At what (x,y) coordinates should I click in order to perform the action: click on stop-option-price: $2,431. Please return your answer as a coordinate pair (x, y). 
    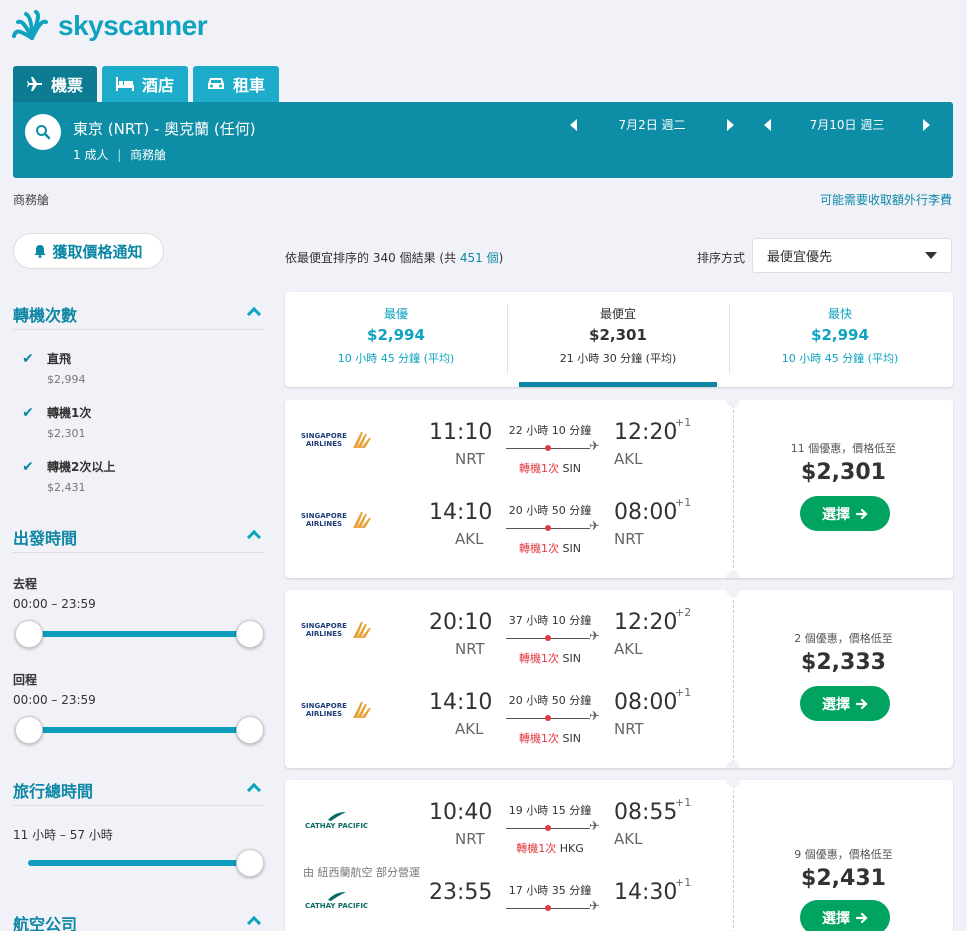
    Looking at the image, I should click on (66, 487).